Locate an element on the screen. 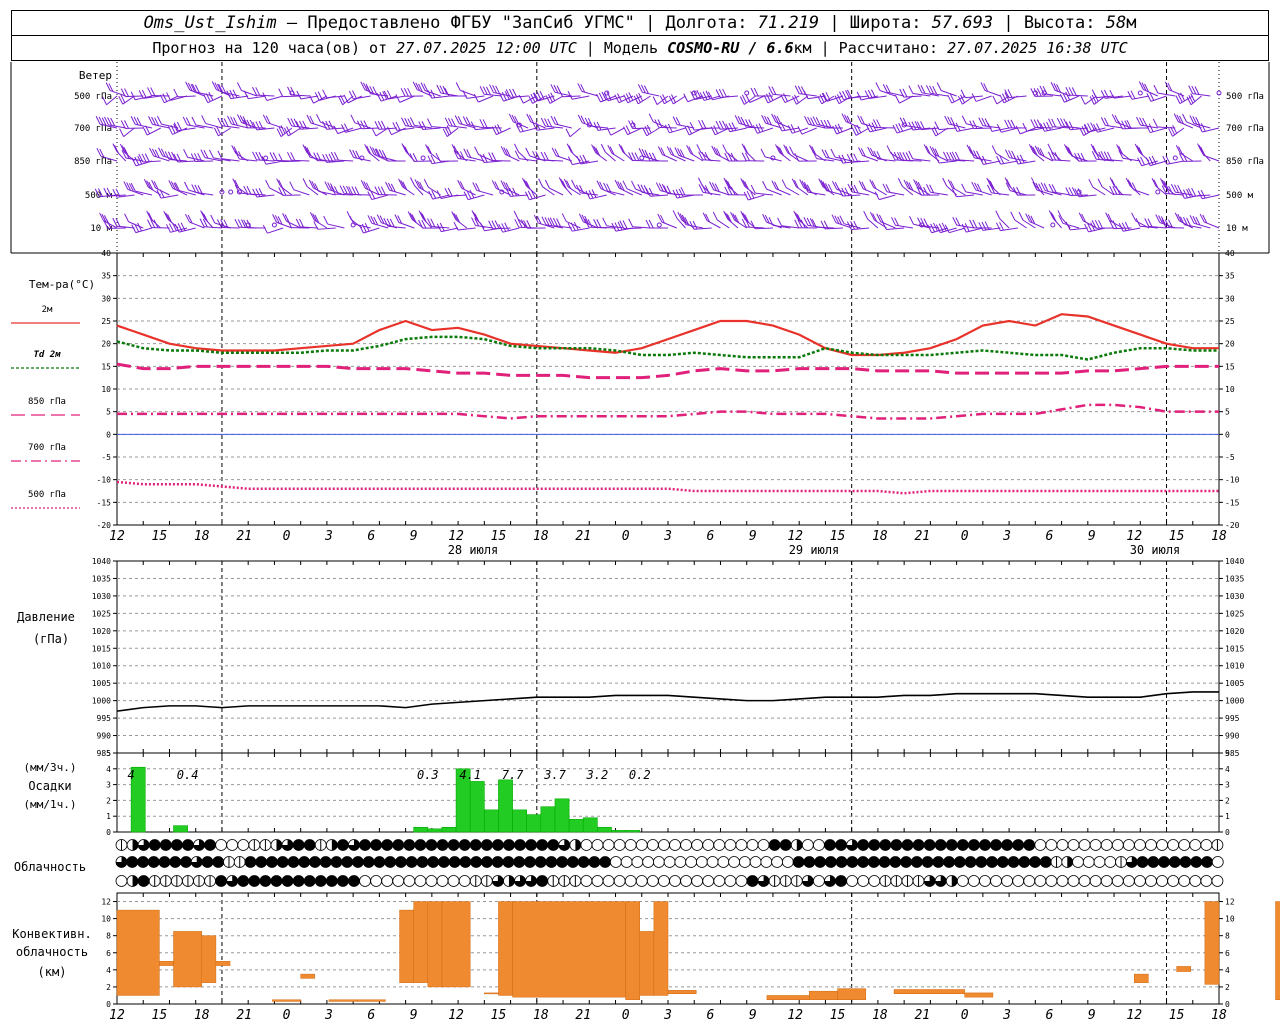 The image size is (1280, 1024). temp-xtick-label: 9 is located at coordinates (414, 536).